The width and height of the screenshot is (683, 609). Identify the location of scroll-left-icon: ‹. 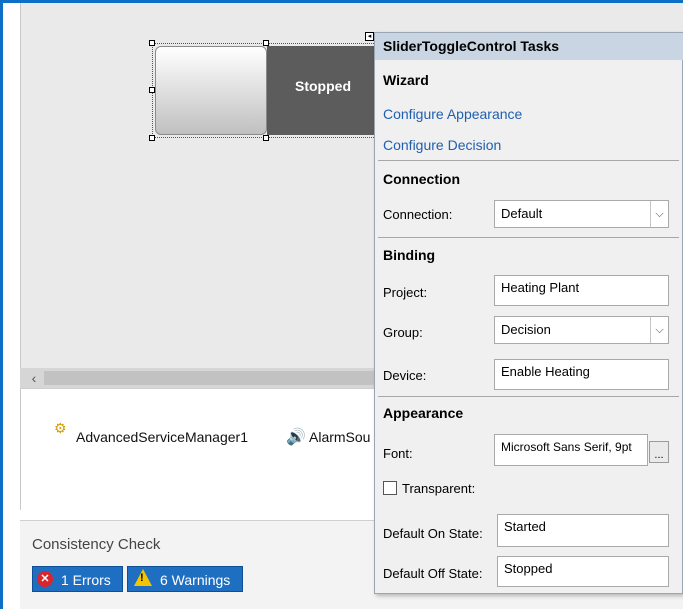
(34, 378).